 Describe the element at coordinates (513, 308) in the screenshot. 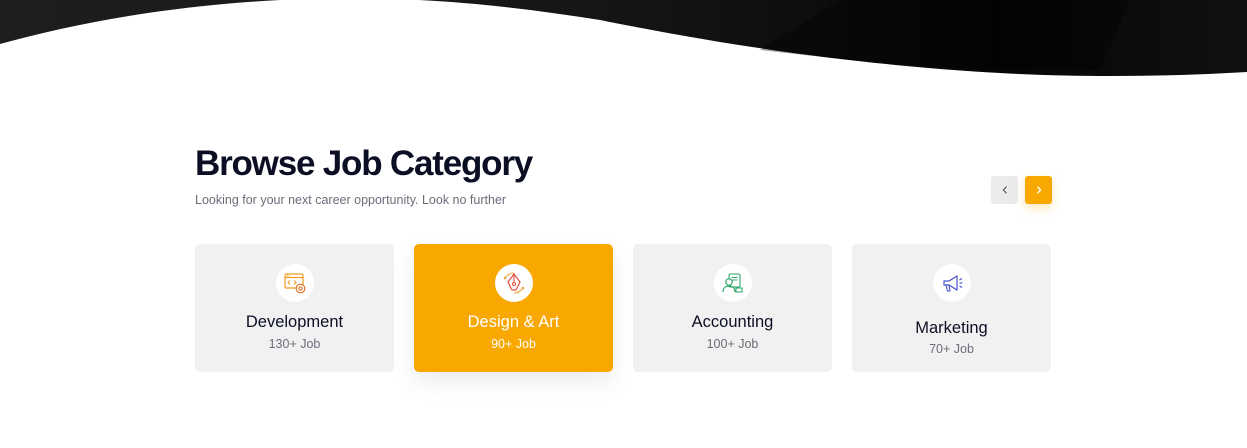

I see `category-card-design-art: Design & Art 90+ Job` at that location.